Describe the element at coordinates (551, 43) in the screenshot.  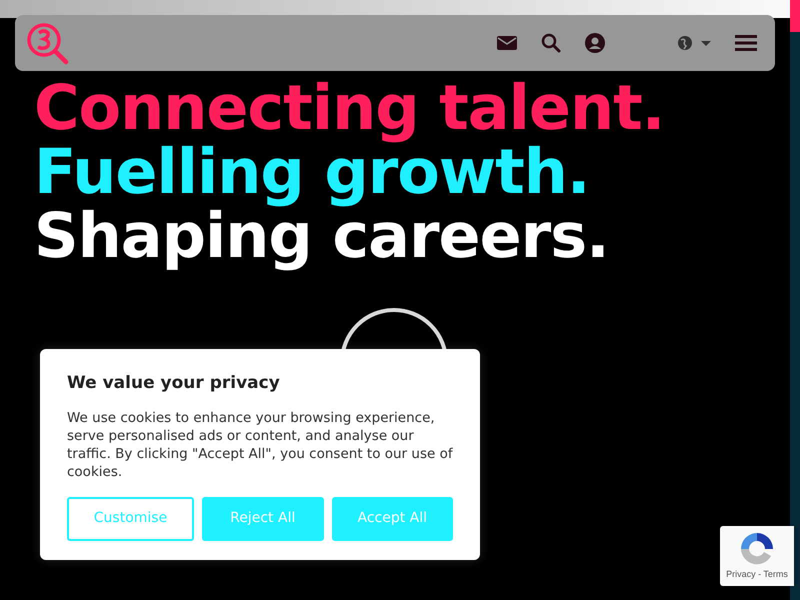
I see `search-icon` at that location.